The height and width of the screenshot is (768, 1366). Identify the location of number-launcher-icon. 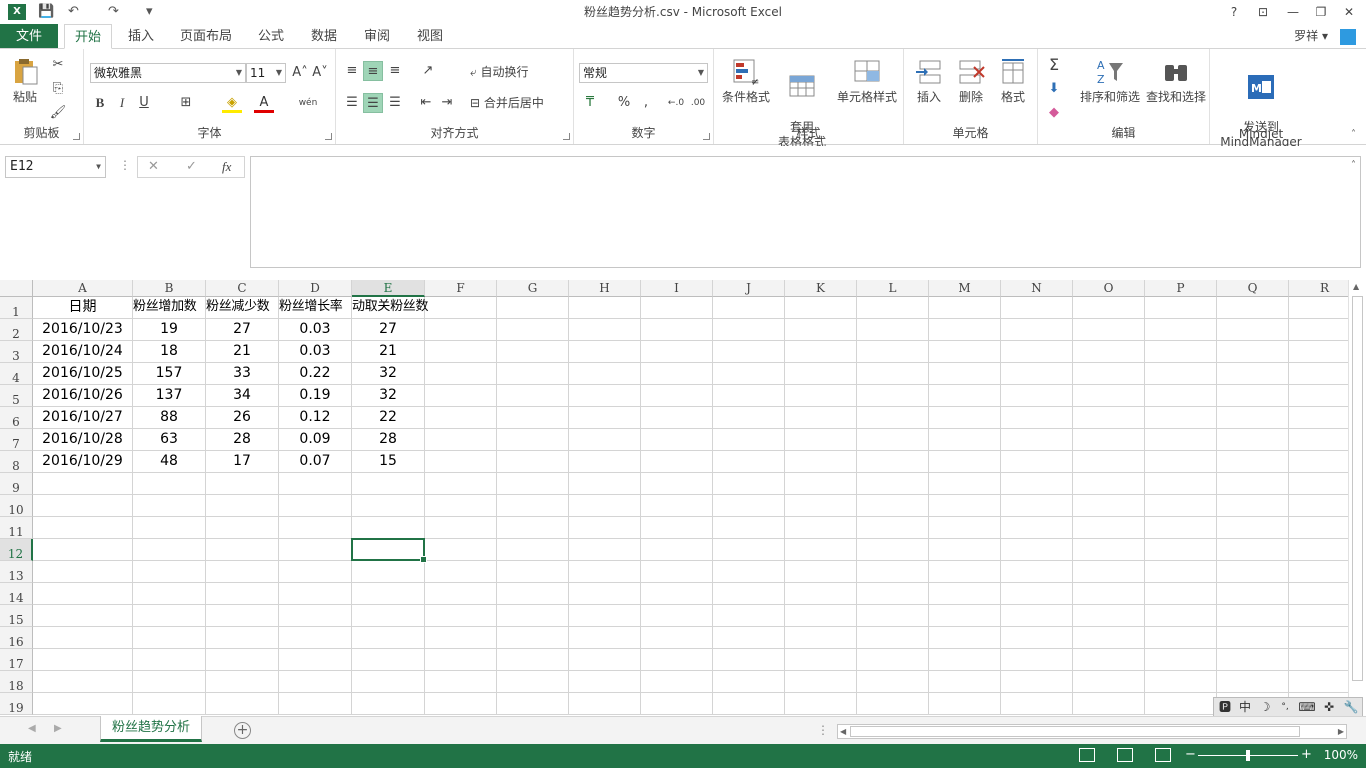
(706, 136).